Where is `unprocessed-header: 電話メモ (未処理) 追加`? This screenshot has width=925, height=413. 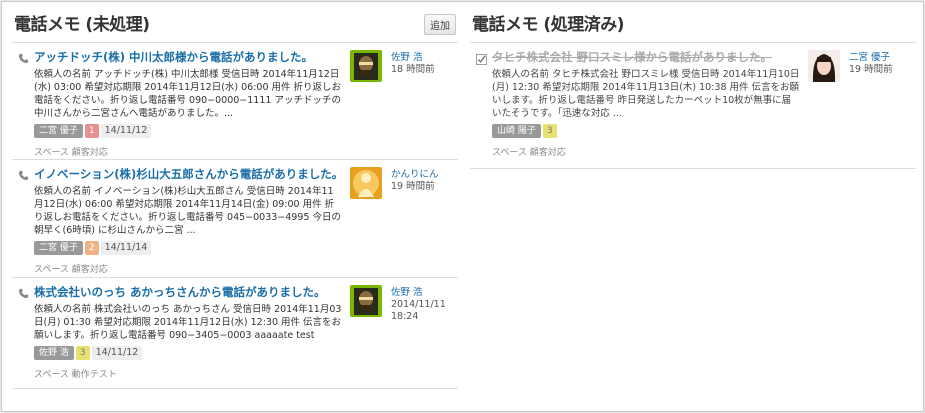 unprocessed-header: 電話メモ (未処理) 追加 is located at coordinates (235, 22).